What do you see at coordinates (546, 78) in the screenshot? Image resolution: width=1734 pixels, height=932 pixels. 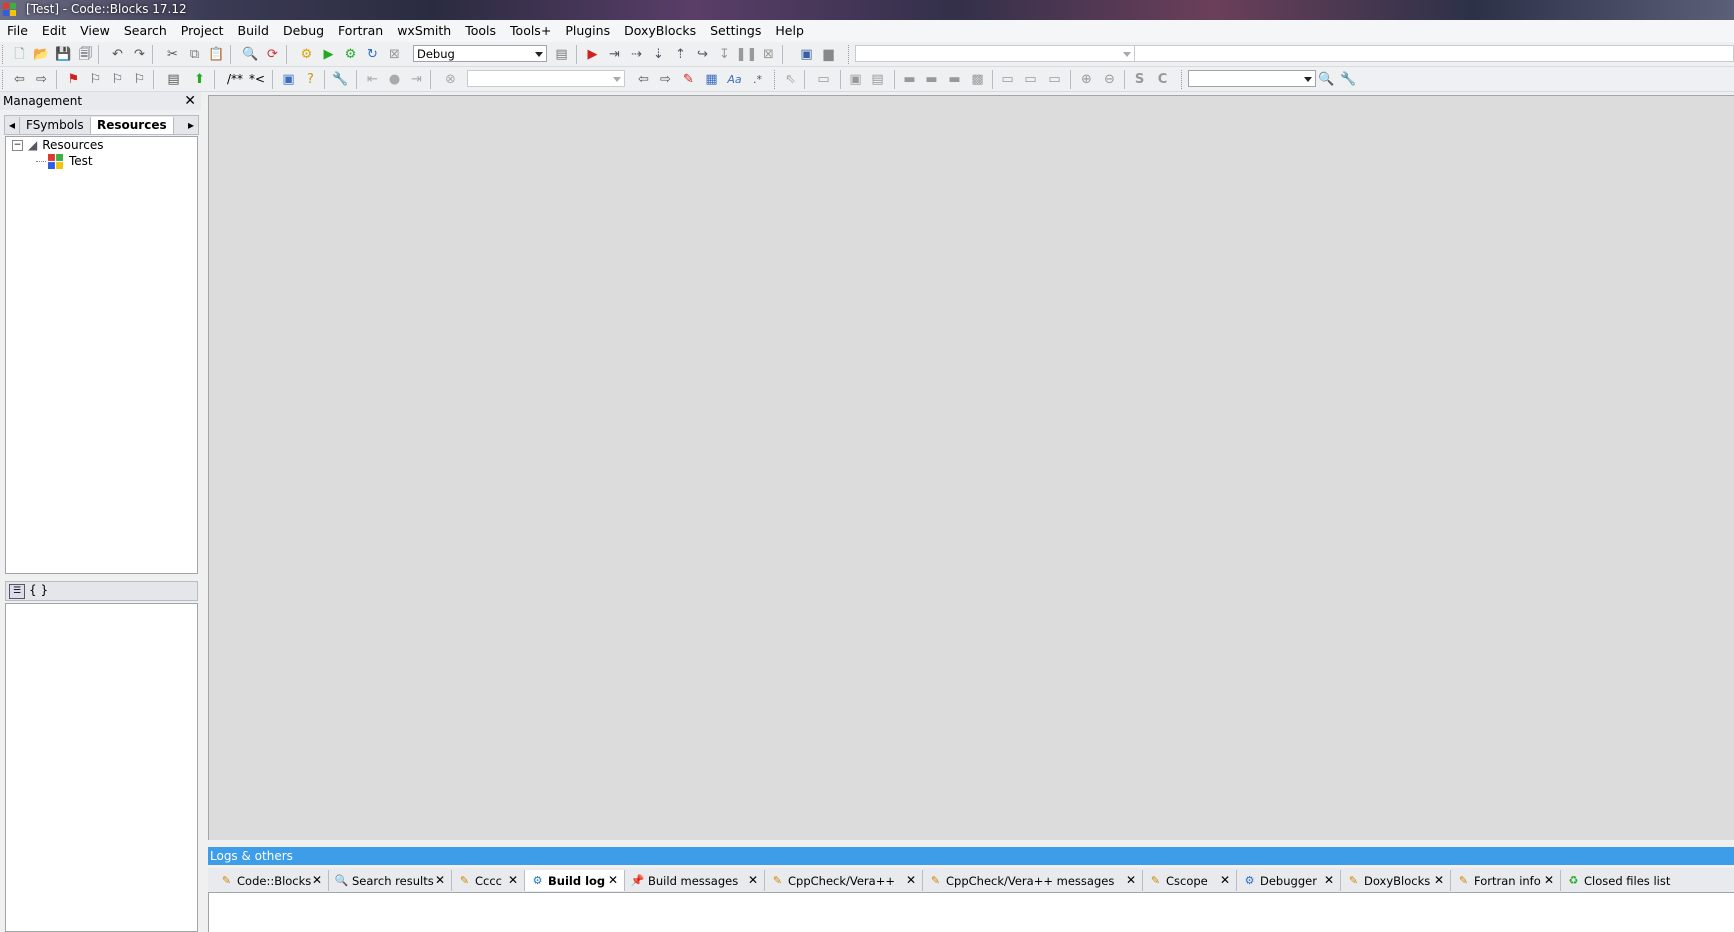 I see `incremental-search-input` at bounding box center [546, 78].